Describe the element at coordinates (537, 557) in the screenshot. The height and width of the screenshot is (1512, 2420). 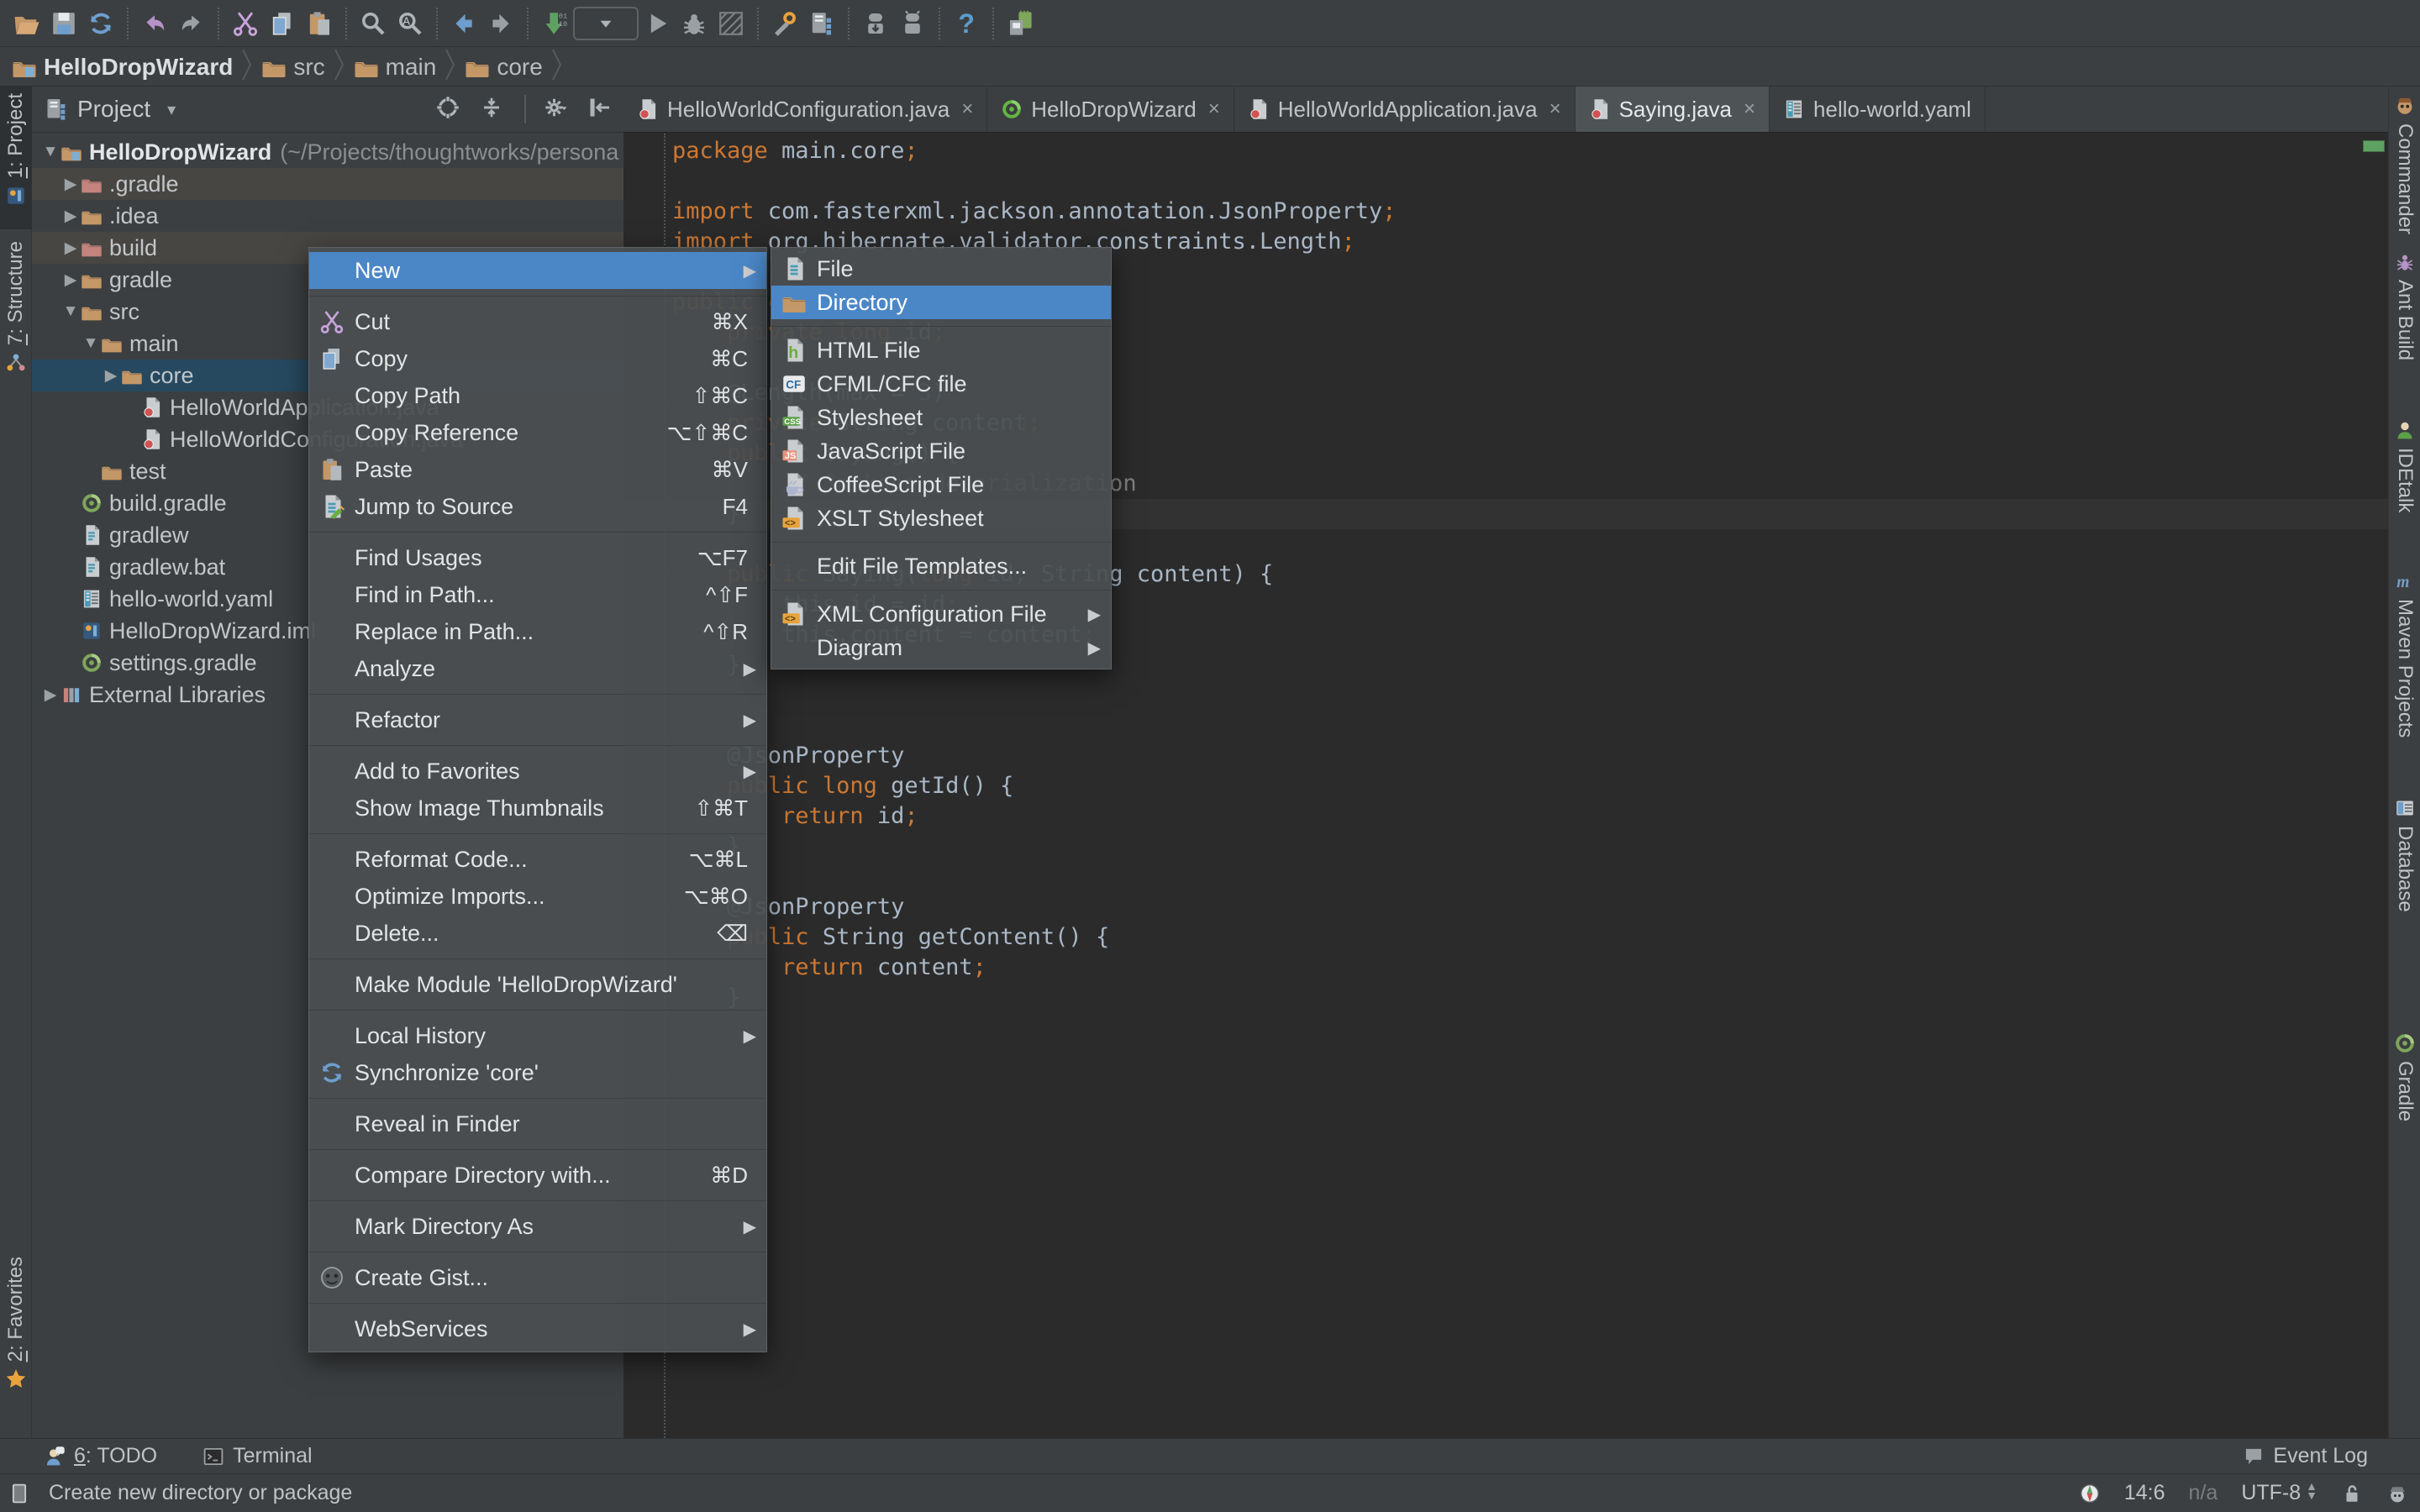
I see `menu-item-Find Usages: Find Usages ⌥F7` at that location.